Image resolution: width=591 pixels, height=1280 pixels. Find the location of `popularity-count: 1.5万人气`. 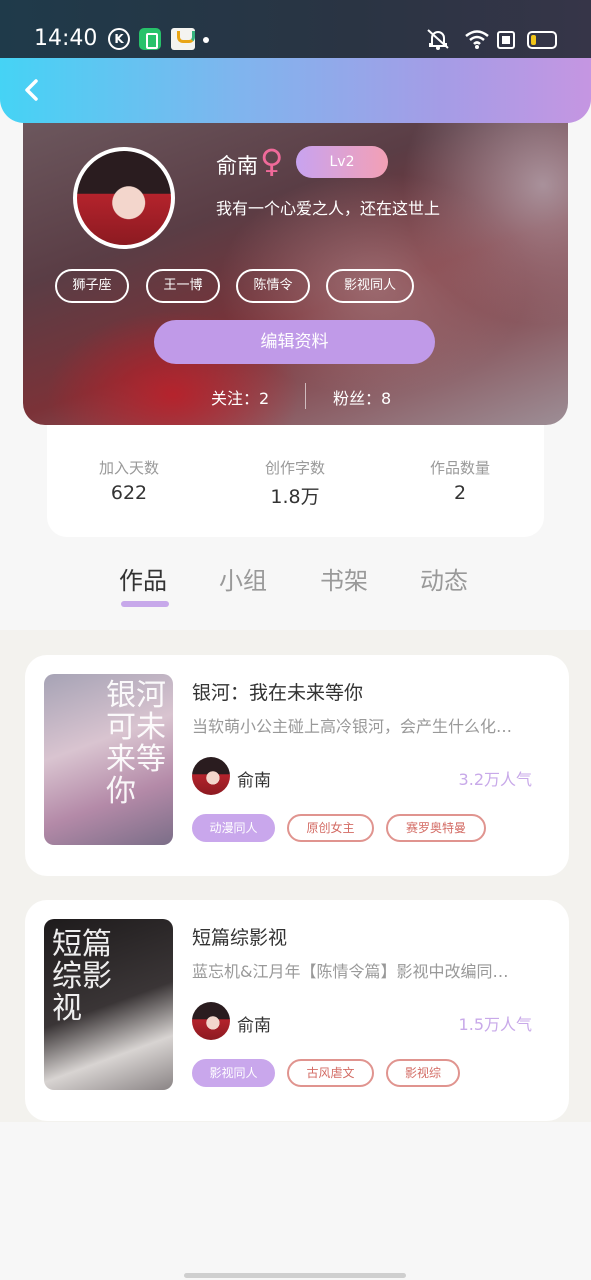

popularity-count: 1.5万人气 is located at coordinates (495, 1024).